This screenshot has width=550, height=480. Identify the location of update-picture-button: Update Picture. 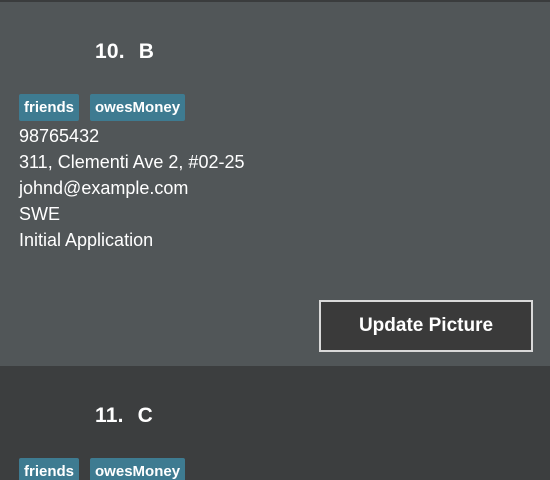
(426, 326).